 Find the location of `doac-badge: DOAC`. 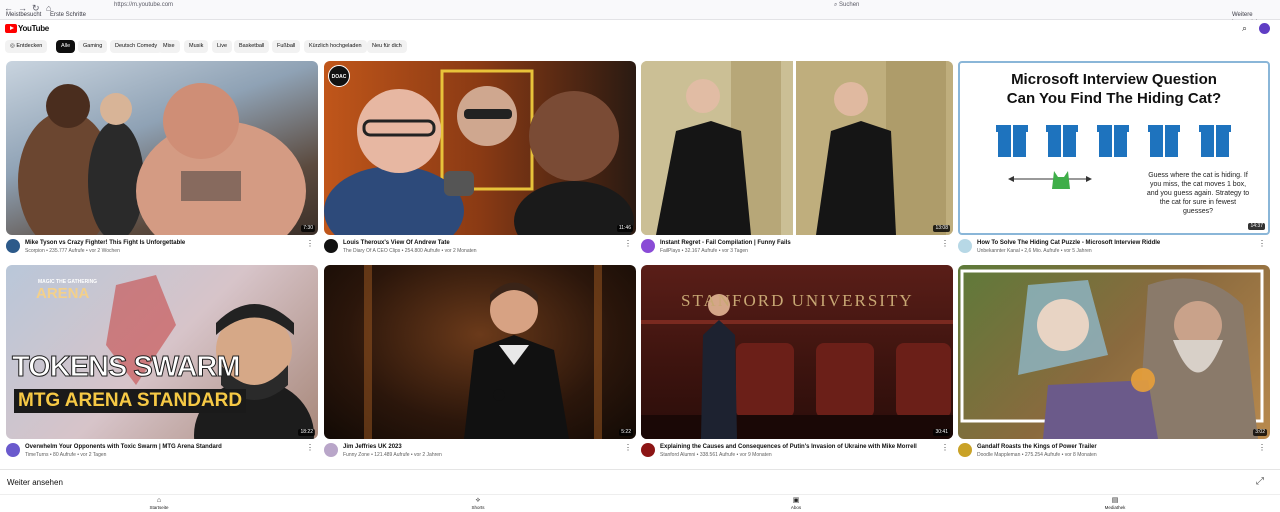

doac-badge: DOAC is located at coordinates (339, 76).